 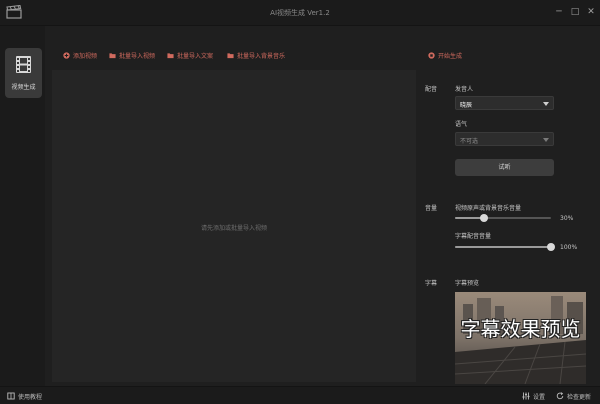 I want to click on sidebar: 视频生成, so click(x=22, y=206).